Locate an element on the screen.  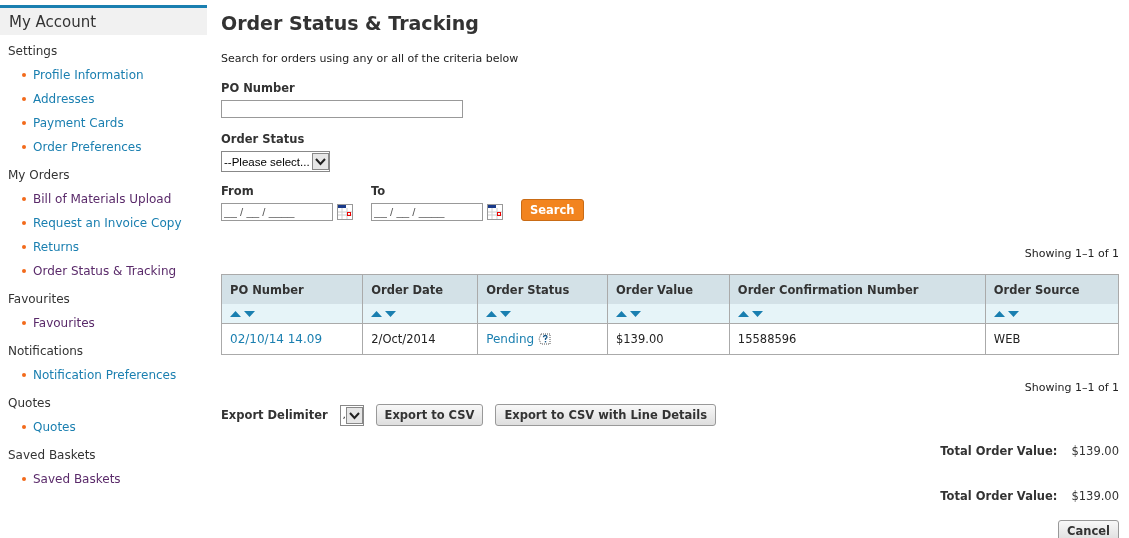
delimiter-select: , is located at coordinates (351, 415).